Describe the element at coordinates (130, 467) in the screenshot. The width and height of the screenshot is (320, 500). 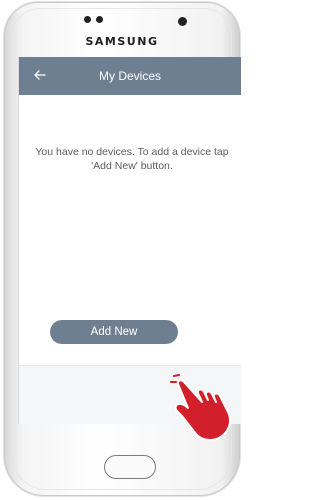
I see `home-button` at that location.